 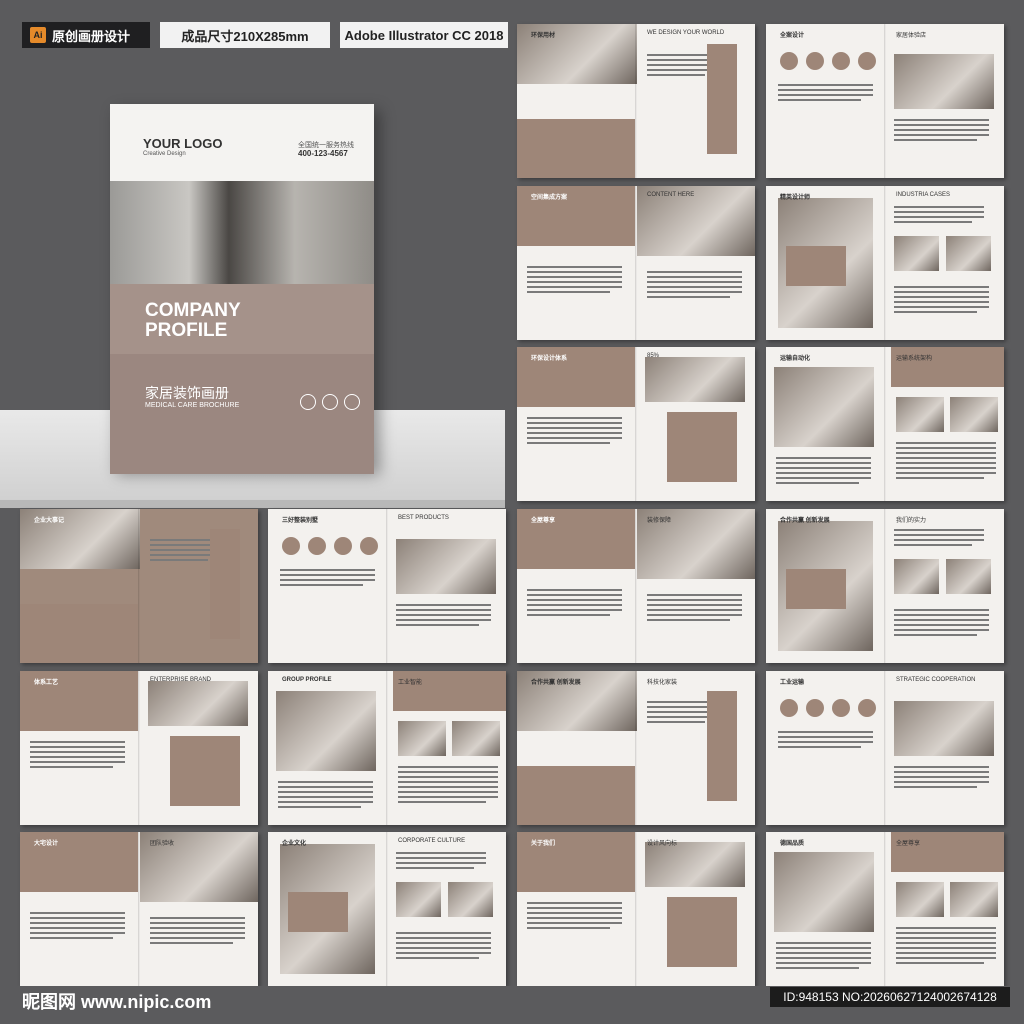 I want to click on spread-page: 关于我们 设计风向标, so click(x=636, y=909).